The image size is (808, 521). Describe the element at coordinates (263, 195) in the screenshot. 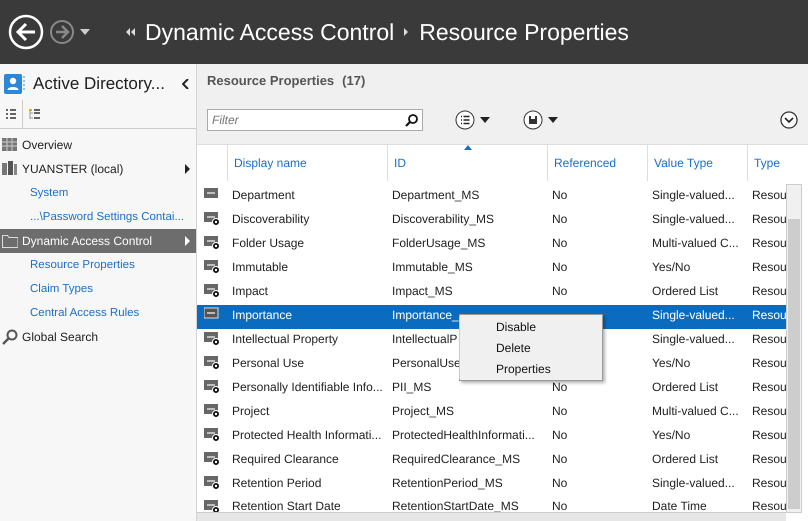

I see `table-cell: Department` at that location.